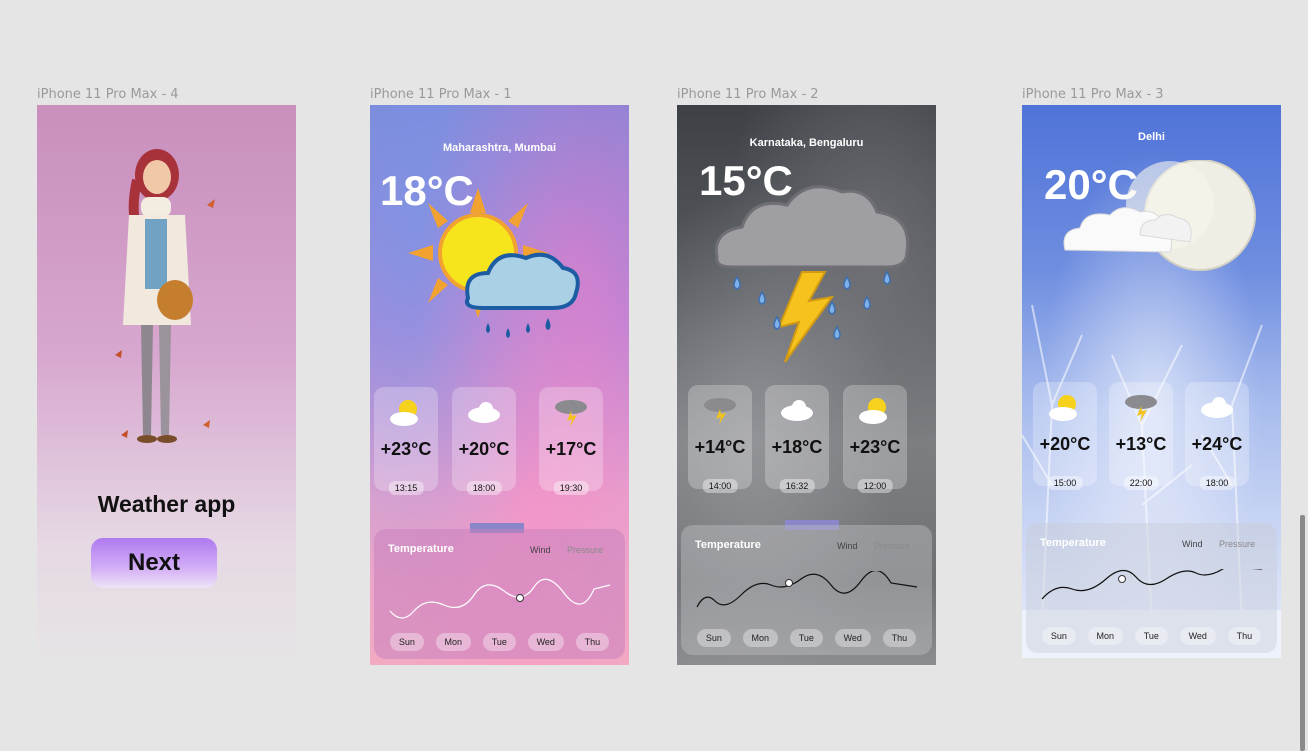 The image size is (1308, 751). Describe the element at coordinates (166, 504) in the screenshot. I see `app-title: Weather app` at that location.